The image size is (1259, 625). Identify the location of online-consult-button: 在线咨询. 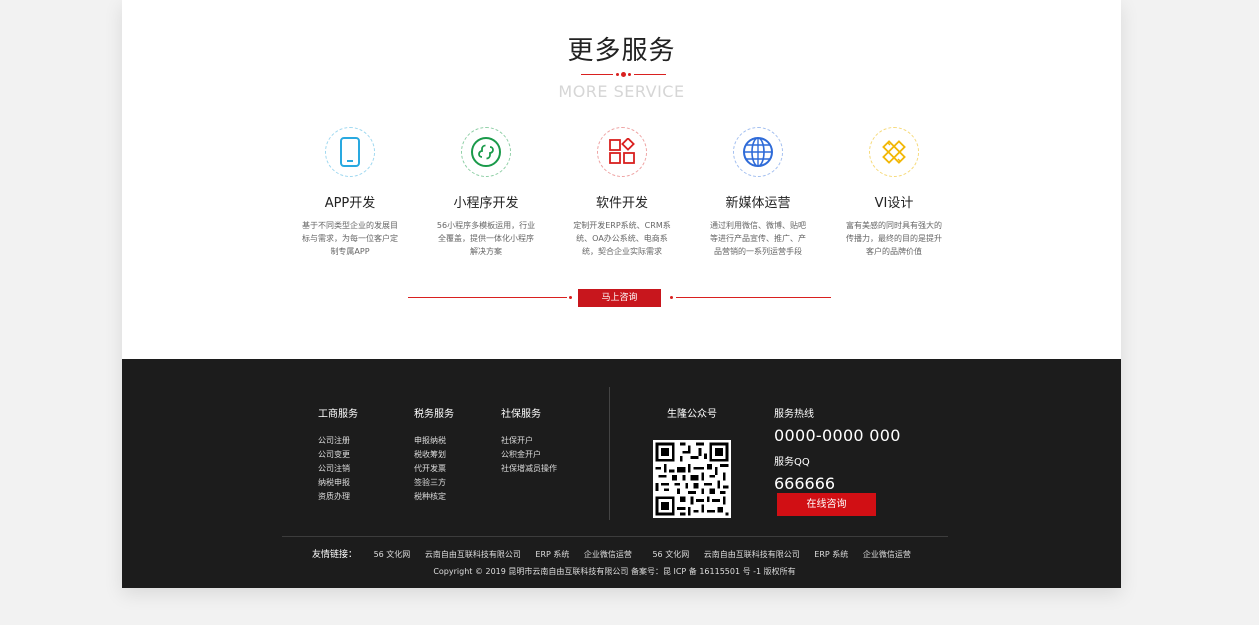
(826, 504).